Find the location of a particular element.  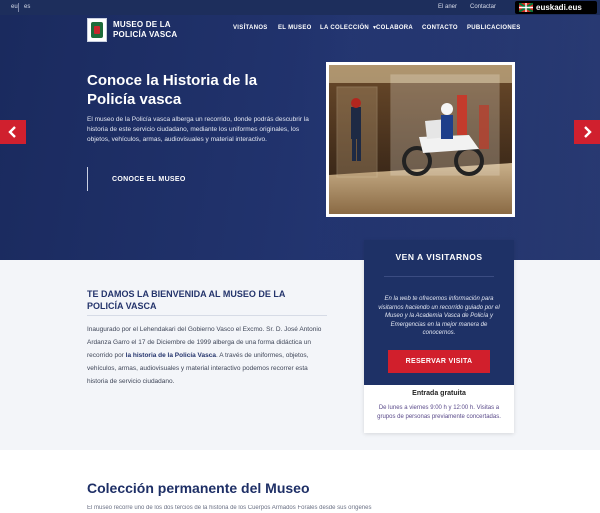

chevron-right-icon is located at coordinates (588, 132).